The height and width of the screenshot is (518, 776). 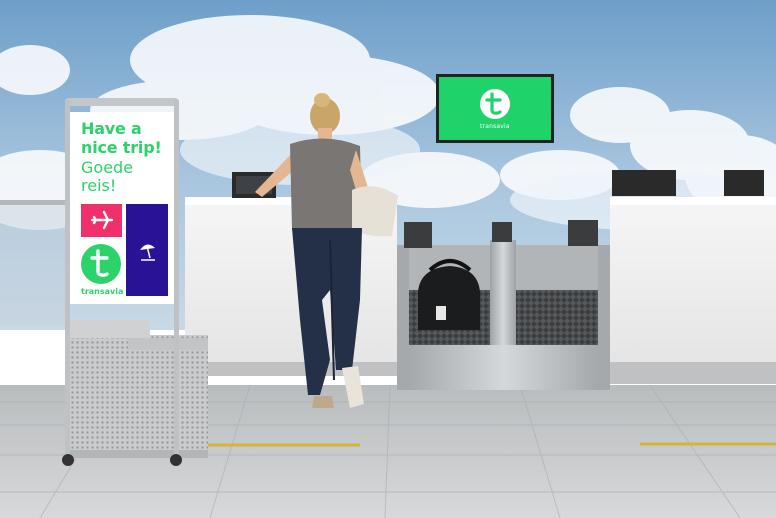 I want to click on sign-line-4: reis!, so click(x=99, y=185).